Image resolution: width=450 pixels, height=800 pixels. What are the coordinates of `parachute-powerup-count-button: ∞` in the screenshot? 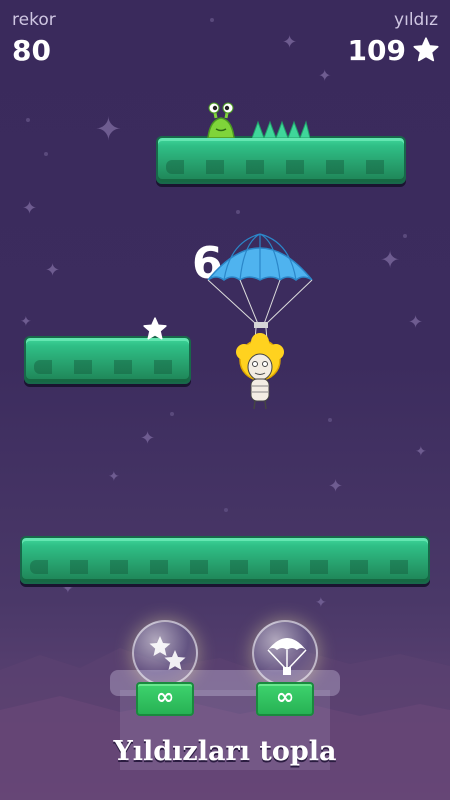 It's located at (285, 699).